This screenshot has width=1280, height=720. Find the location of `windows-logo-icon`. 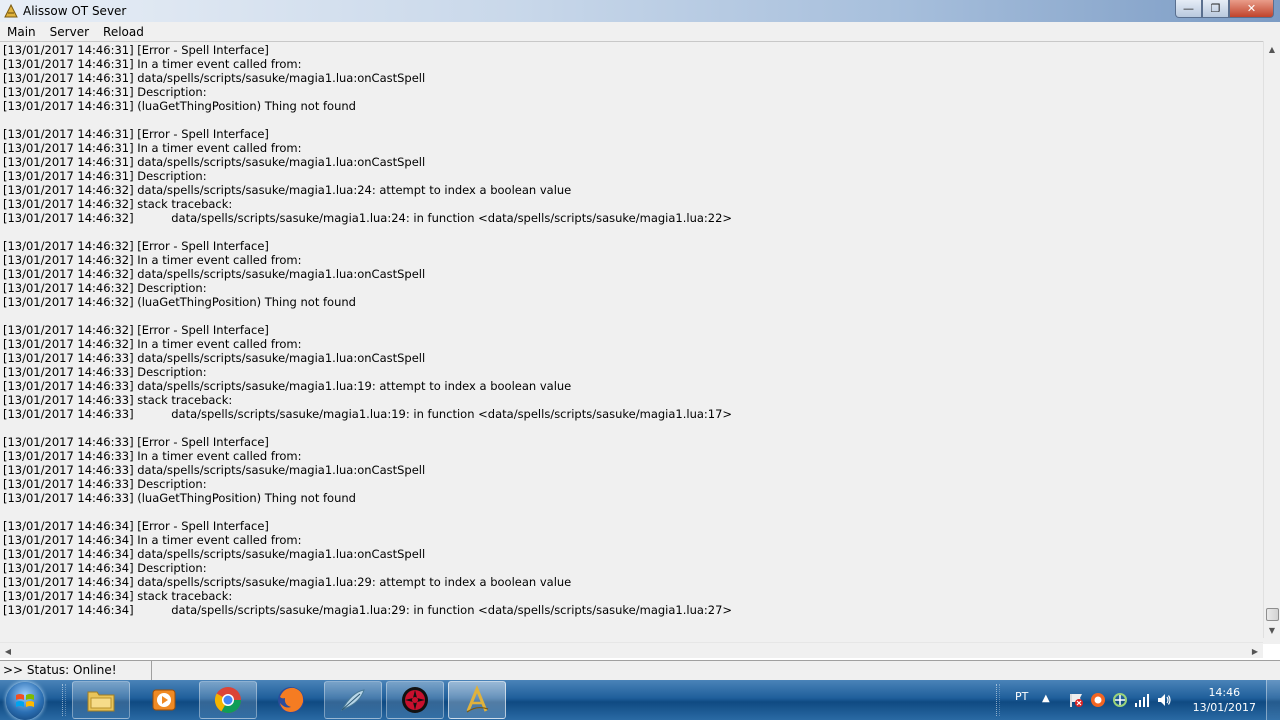

windows-logo-icon is located at coordinates (25, 700).